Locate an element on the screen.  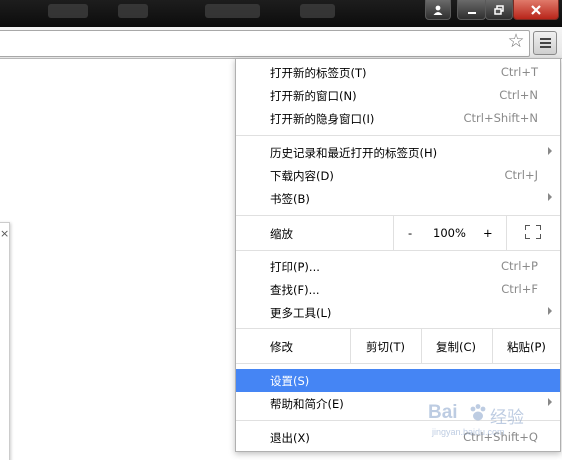
browser-toolbar: ☆ is located at coordinates (281, 43).